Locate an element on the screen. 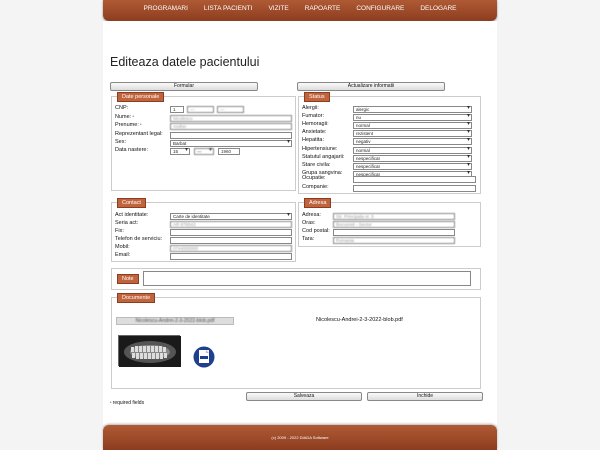 This screenshot has height=450, width=600. note-legend: Note is located at coordinates (128, 279).